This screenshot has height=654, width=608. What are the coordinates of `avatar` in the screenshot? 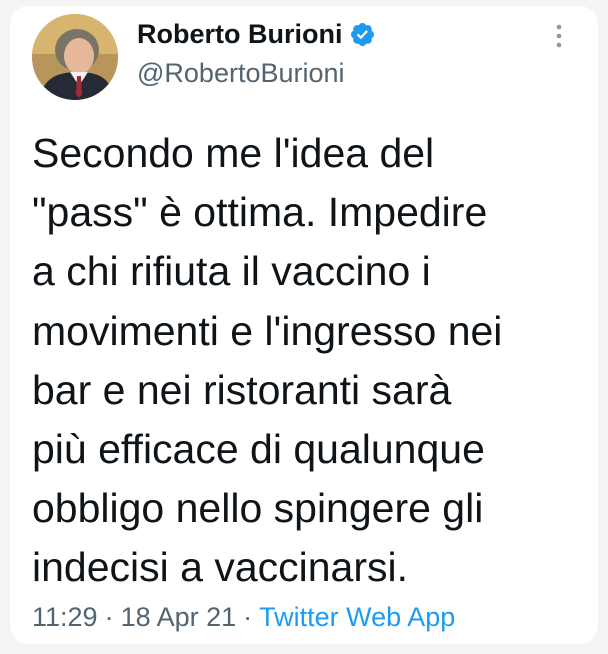 It's located at (75, 57).